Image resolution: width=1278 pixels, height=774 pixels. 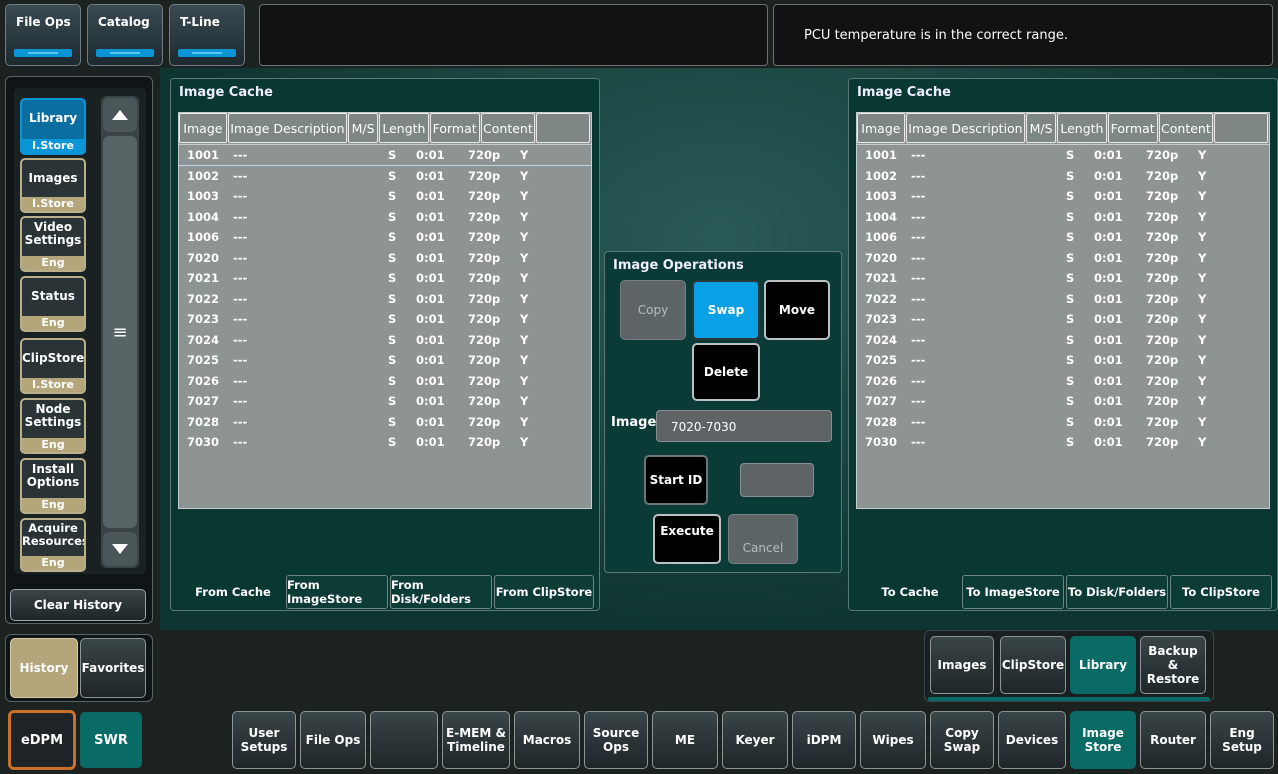 What do you see at coordinates (111, 740) in the screenshot?
I see `swr-button: SWR` at bounding box center [111, 740].